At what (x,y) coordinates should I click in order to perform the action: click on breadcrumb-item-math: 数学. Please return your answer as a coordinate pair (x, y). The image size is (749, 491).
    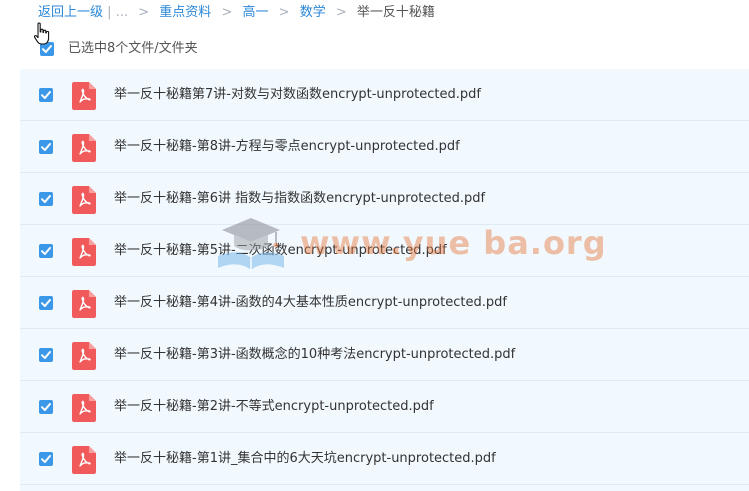
    Looking at the image, I should click on (313, 12).